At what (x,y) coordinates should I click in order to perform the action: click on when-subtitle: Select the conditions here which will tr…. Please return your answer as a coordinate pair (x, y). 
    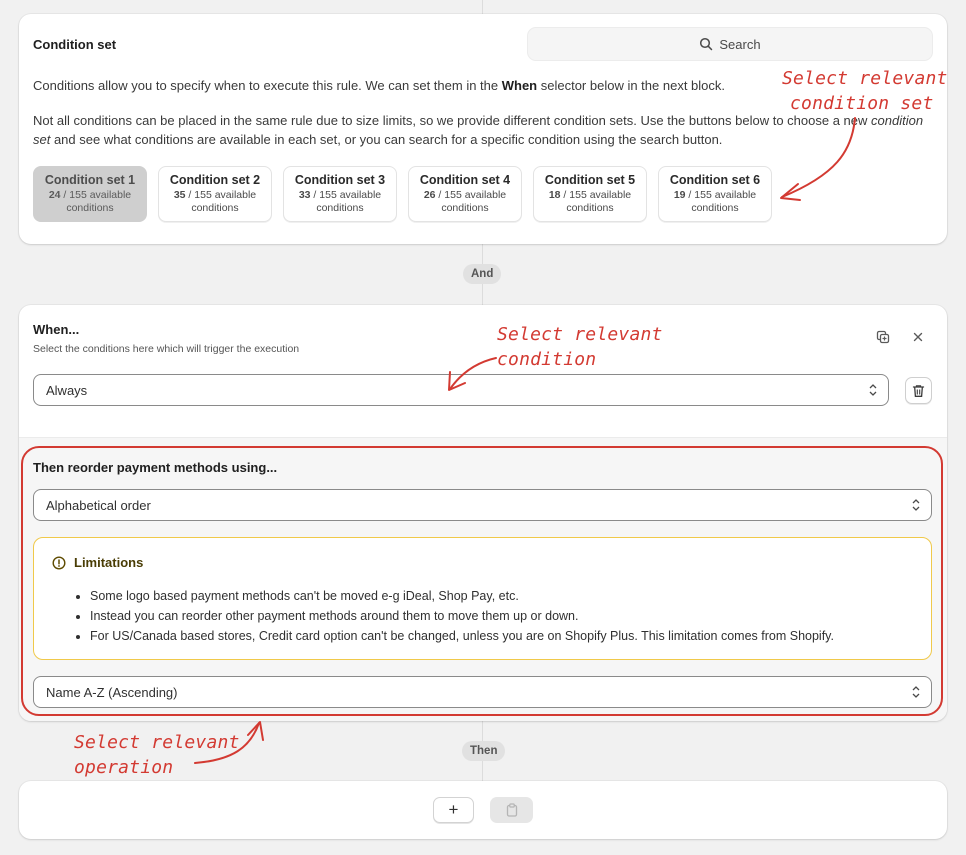
    Looking at the image, I should click on (166, 349).